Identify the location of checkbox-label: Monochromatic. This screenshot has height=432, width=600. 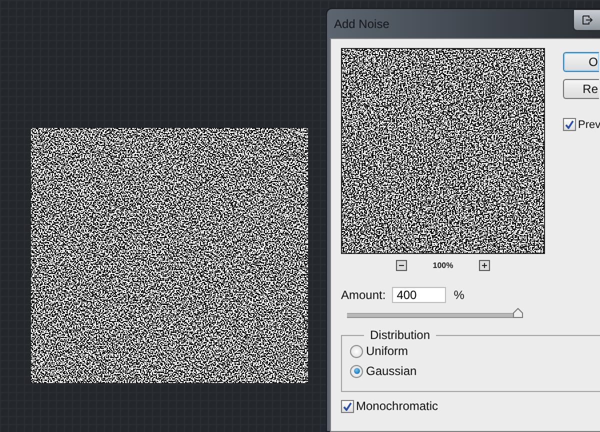
(397, 406).